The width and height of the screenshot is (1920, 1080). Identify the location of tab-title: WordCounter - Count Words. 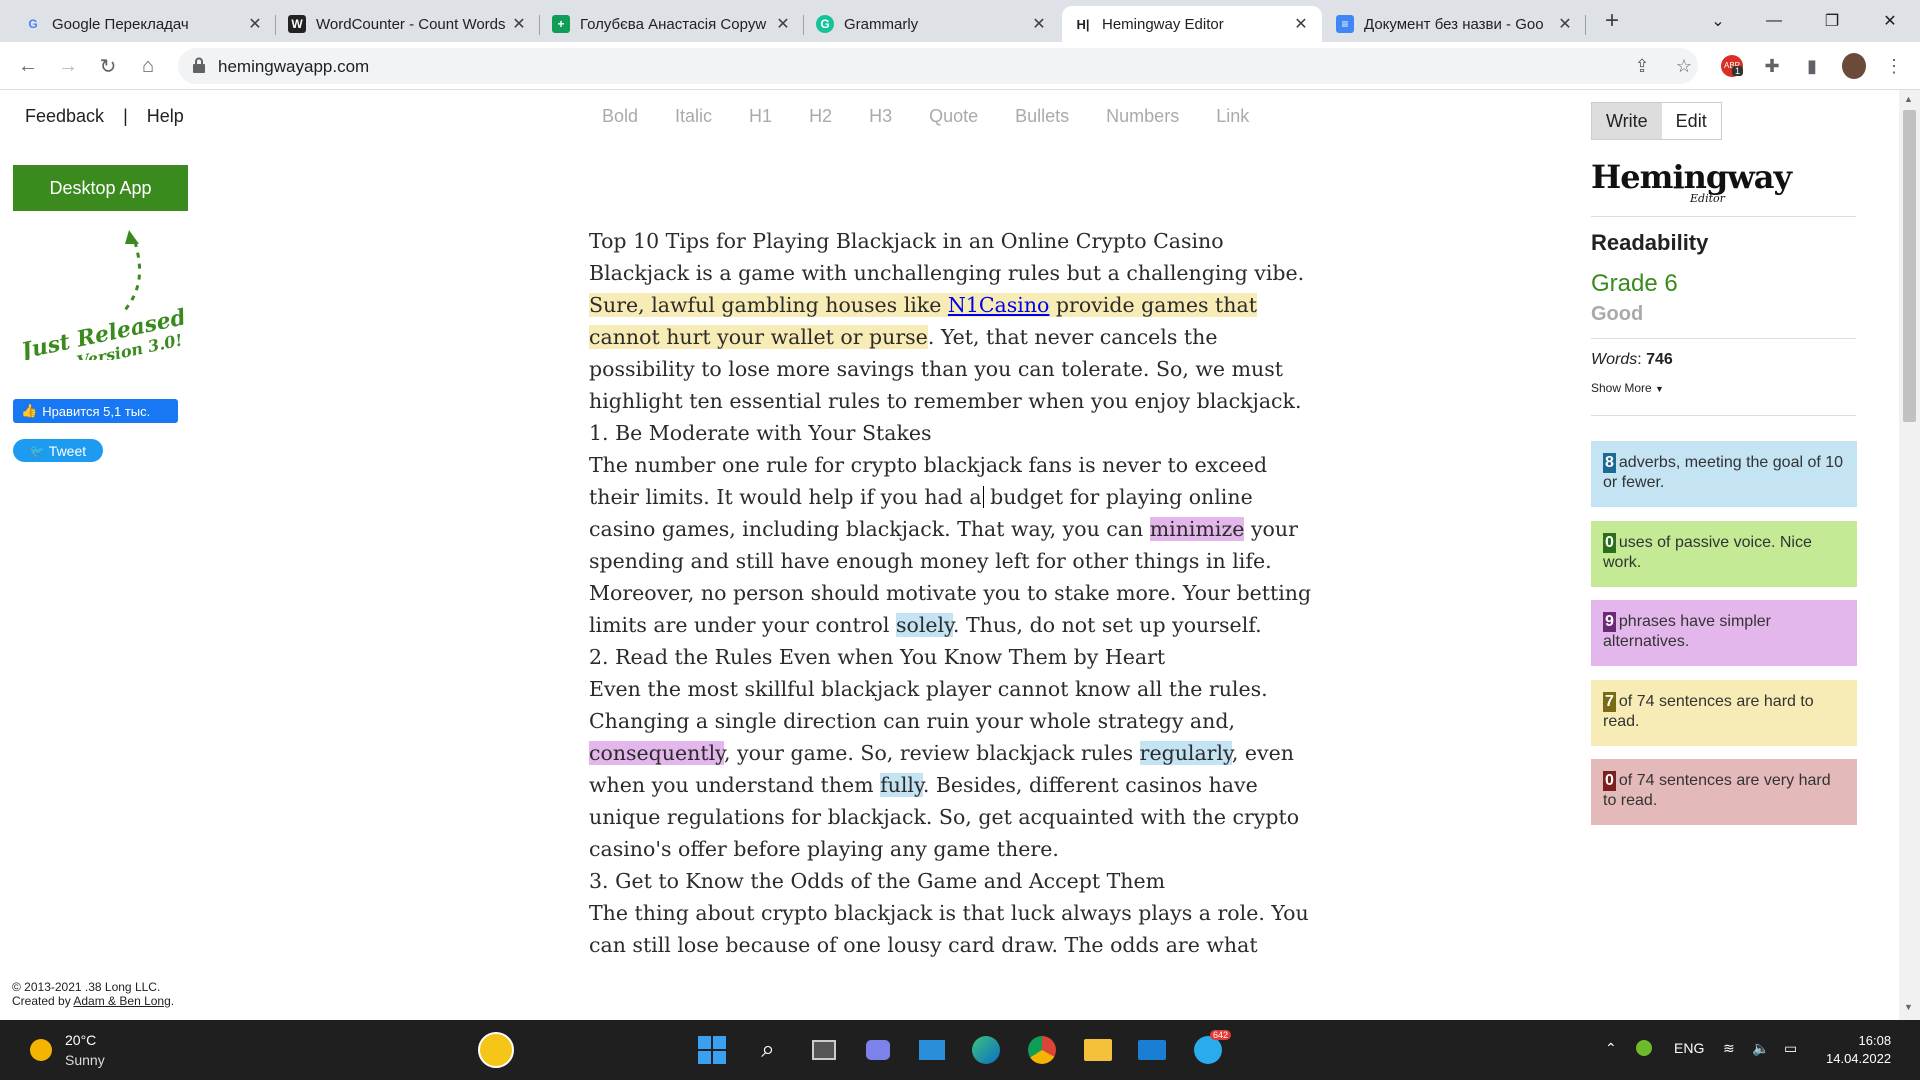
(411, 24).